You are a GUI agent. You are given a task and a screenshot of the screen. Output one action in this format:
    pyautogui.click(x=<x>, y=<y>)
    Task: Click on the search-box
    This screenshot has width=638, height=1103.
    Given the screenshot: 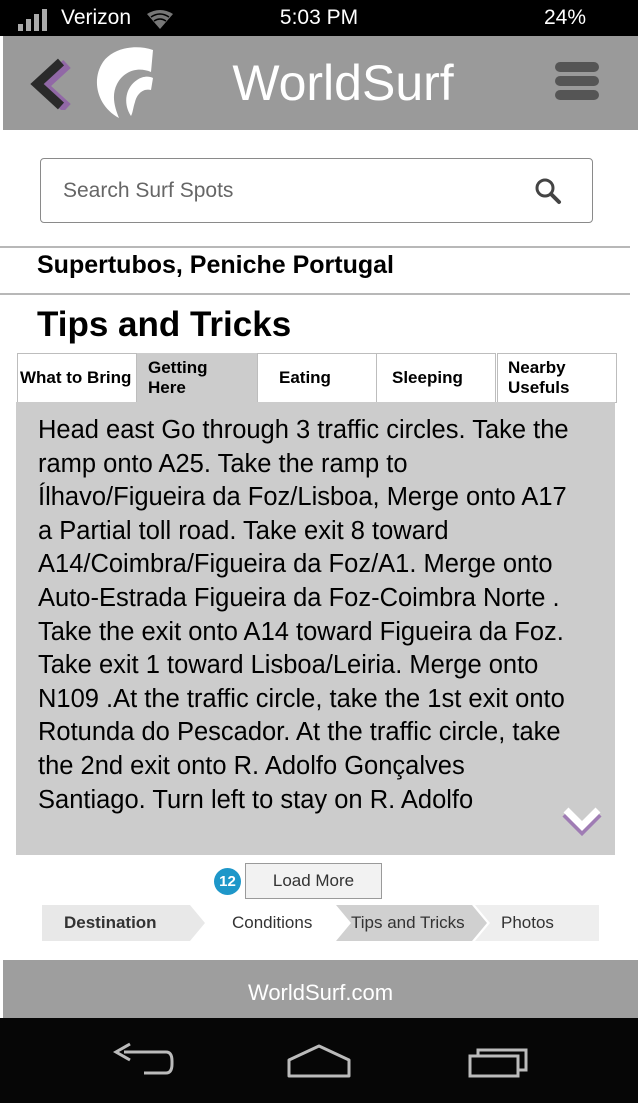 What is the action you would take?
    pyautogui.click(x=316, y=190)
    